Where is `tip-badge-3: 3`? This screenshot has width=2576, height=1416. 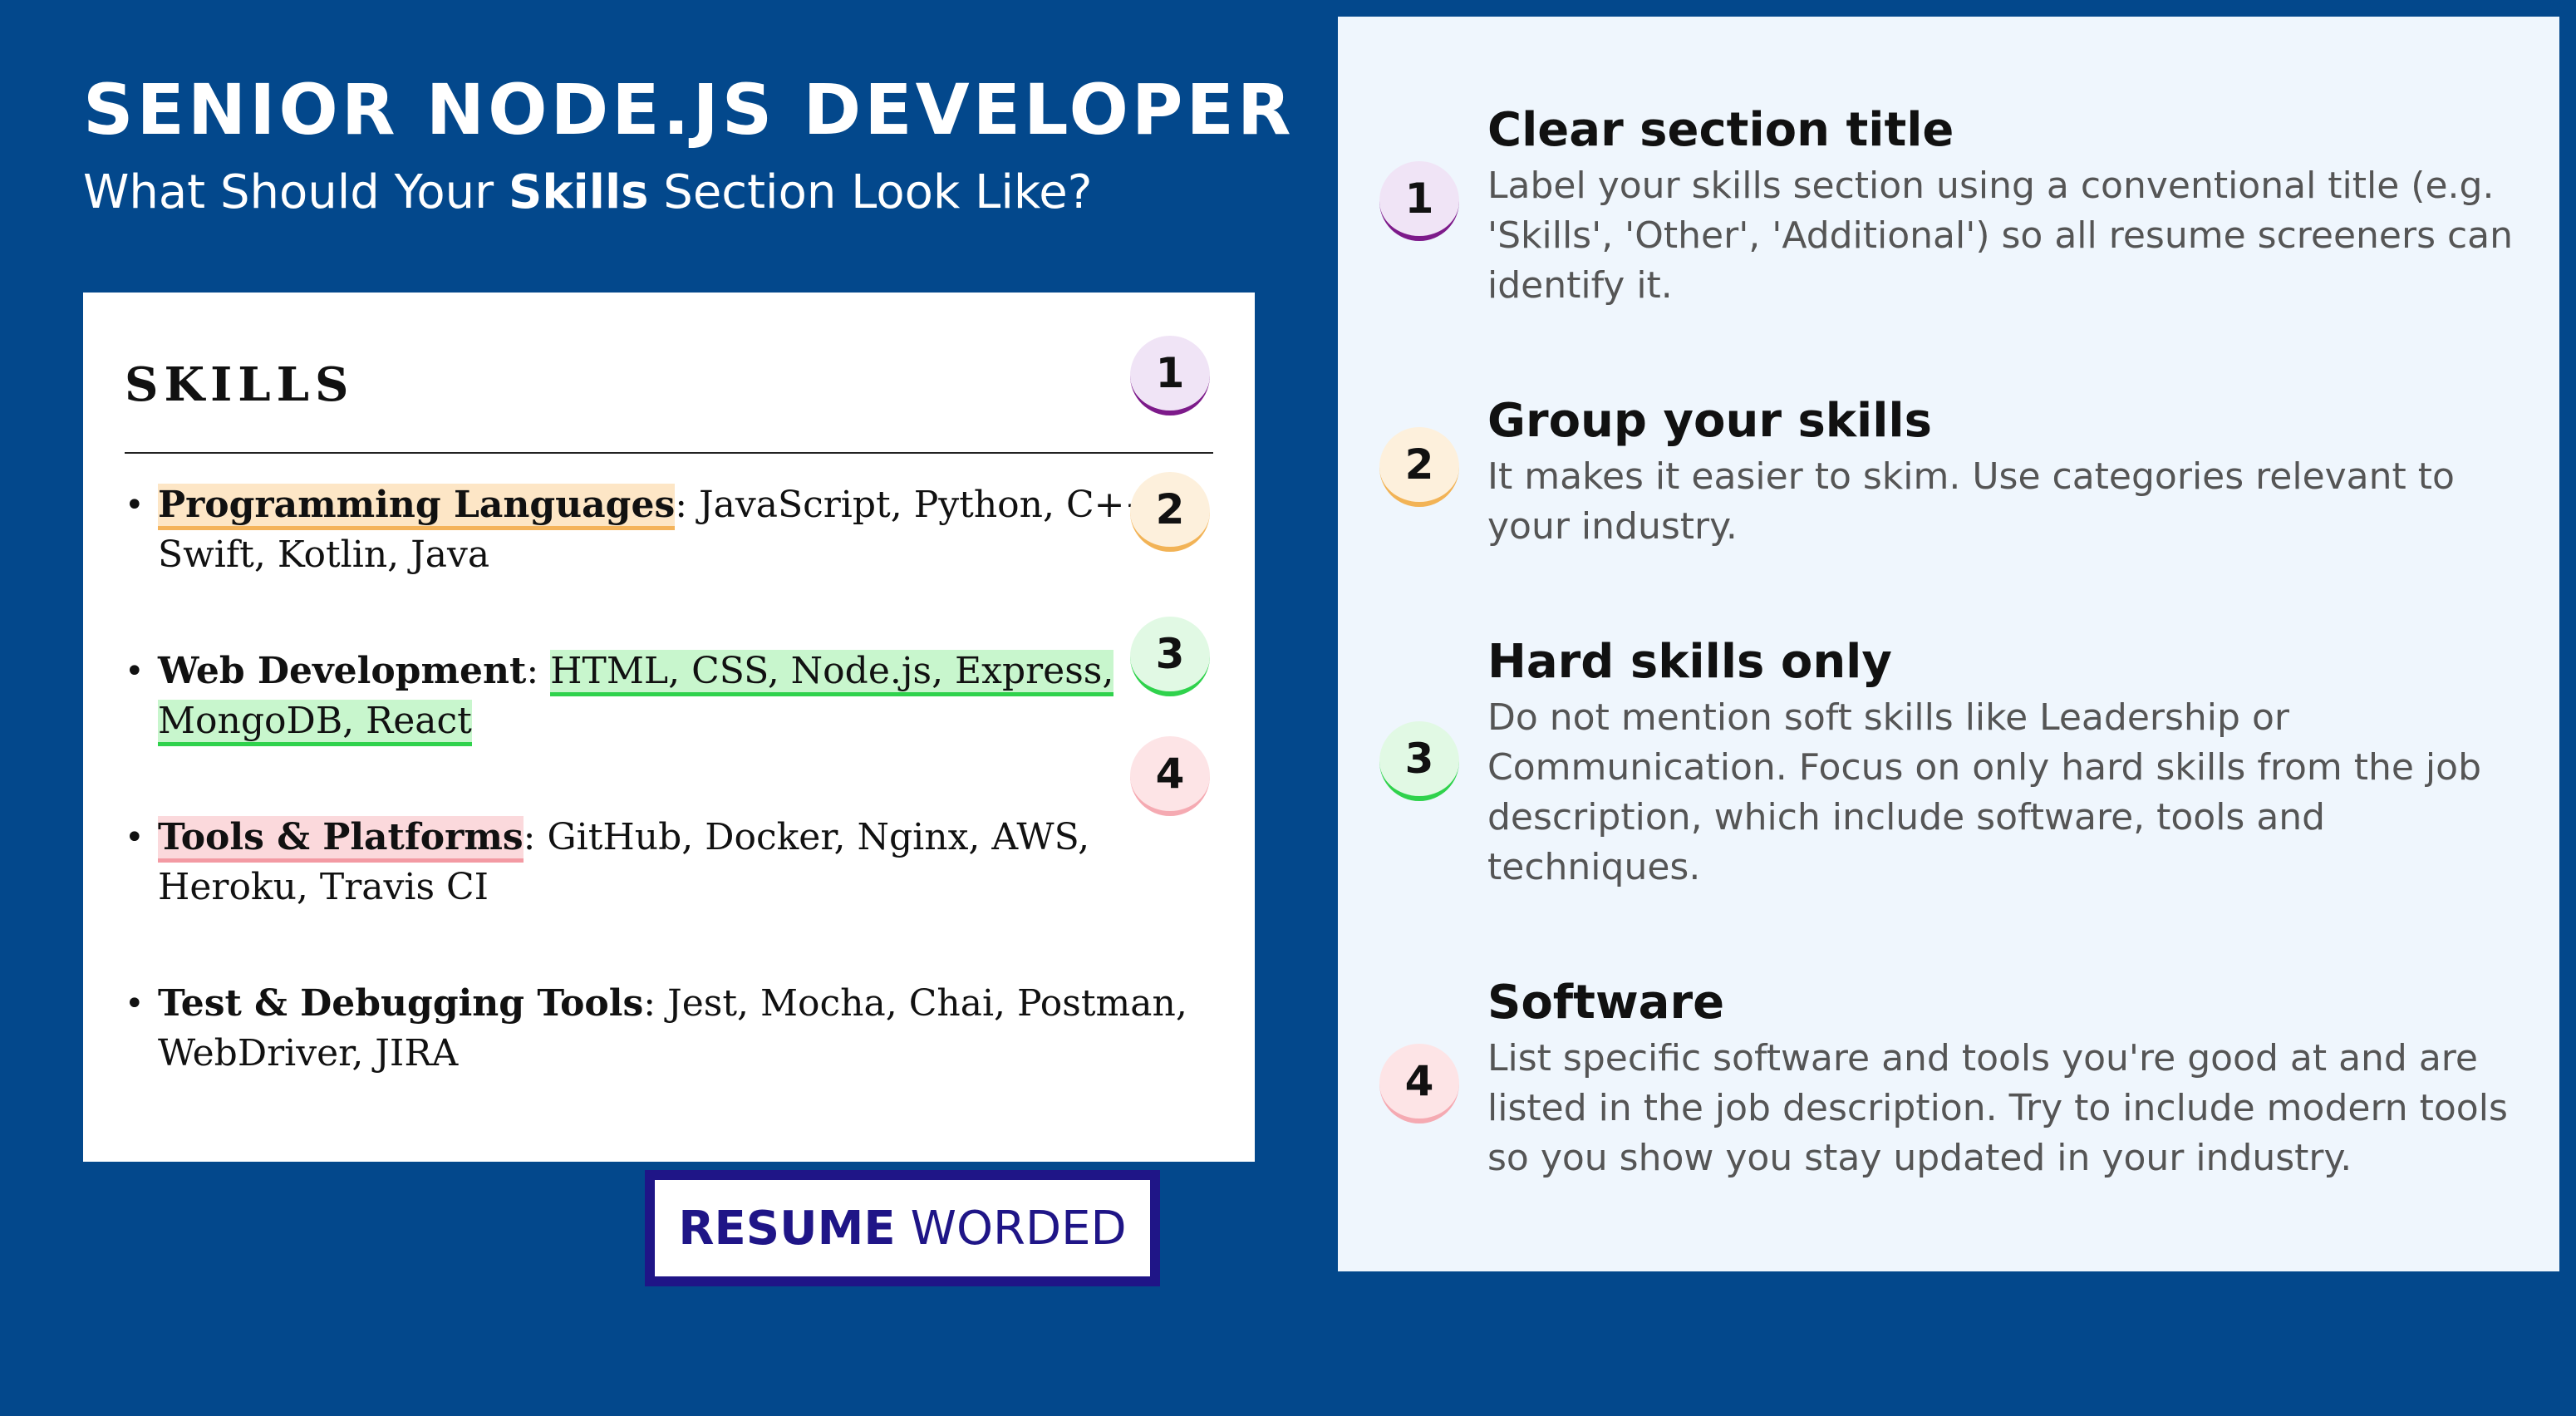
tip-badge-3: 3 is located at coordinates (1419, 761).